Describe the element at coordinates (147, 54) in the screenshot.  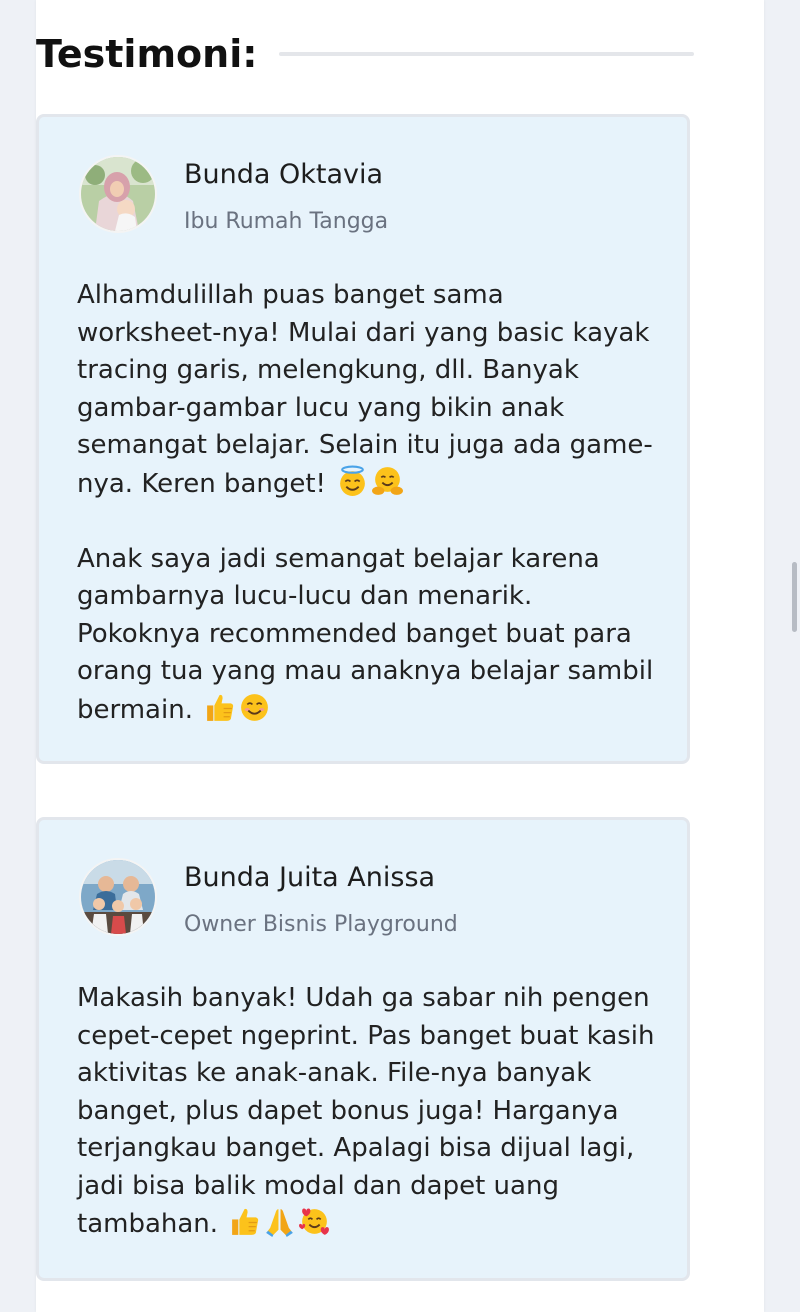
I see `section-title: Testimoni:` at that location.